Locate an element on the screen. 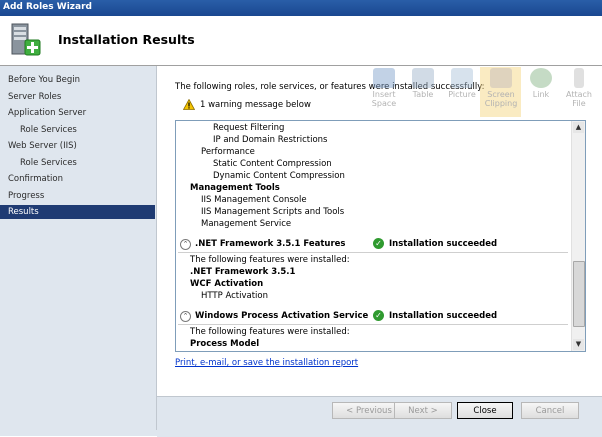 The width and height of the screenshot is (602, 437). list-item: IIS Management Console is located at coordinates (254, 200).